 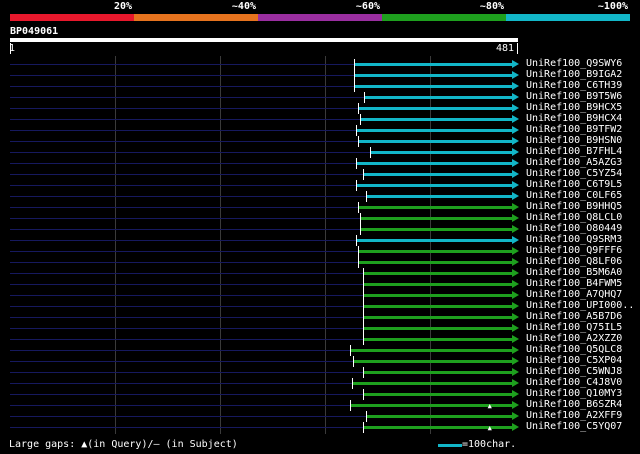 What do you see at coordinates (505, 48) in the screenshot?
I see `ruler-end-label: 481` at bounding box center [505, 48].